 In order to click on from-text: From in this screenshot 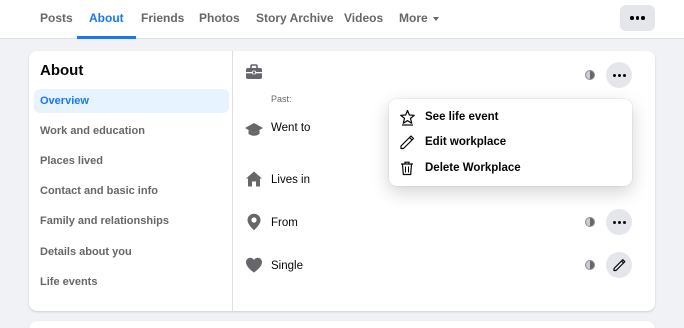, I will do `click(284, 223)`.